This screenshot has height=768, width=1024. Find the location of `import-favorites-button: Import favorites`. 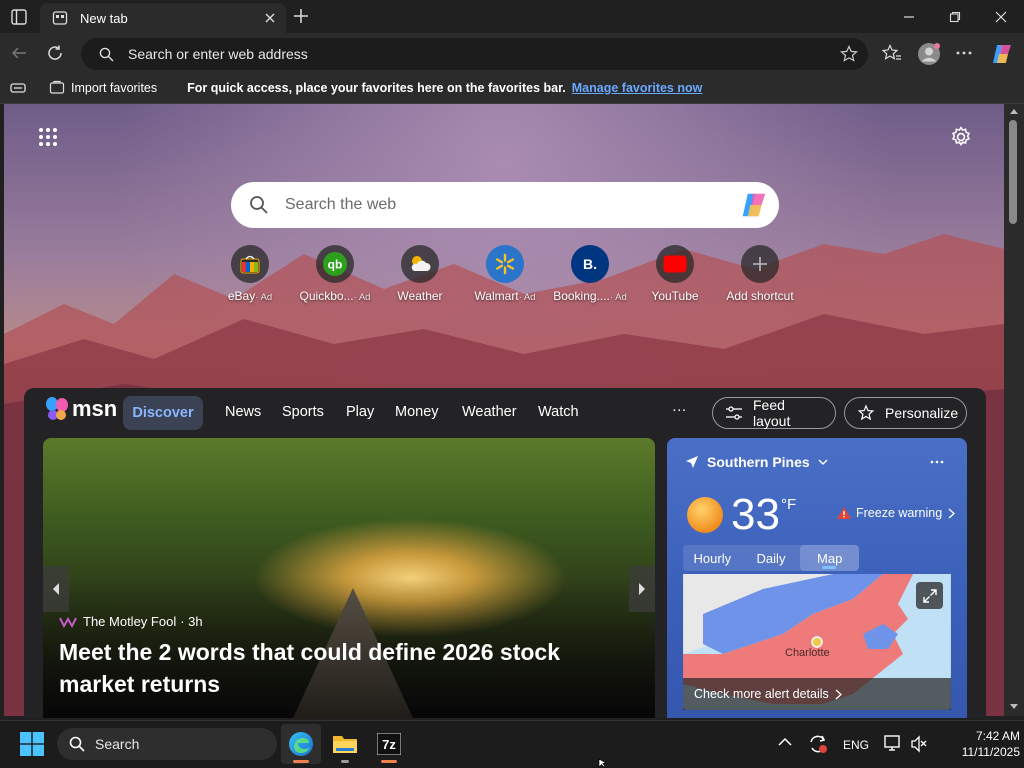

import-favorites-button: Import favorites is located at coordinates (114, 88).